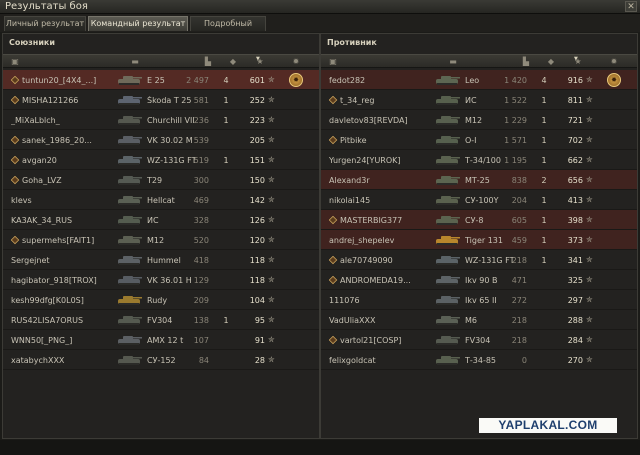 The height and width of the screenshot is (455, 640). I want to click on table-row: KA3AK_34_RUS ИС 328 126 ✮, so click(161, 220).